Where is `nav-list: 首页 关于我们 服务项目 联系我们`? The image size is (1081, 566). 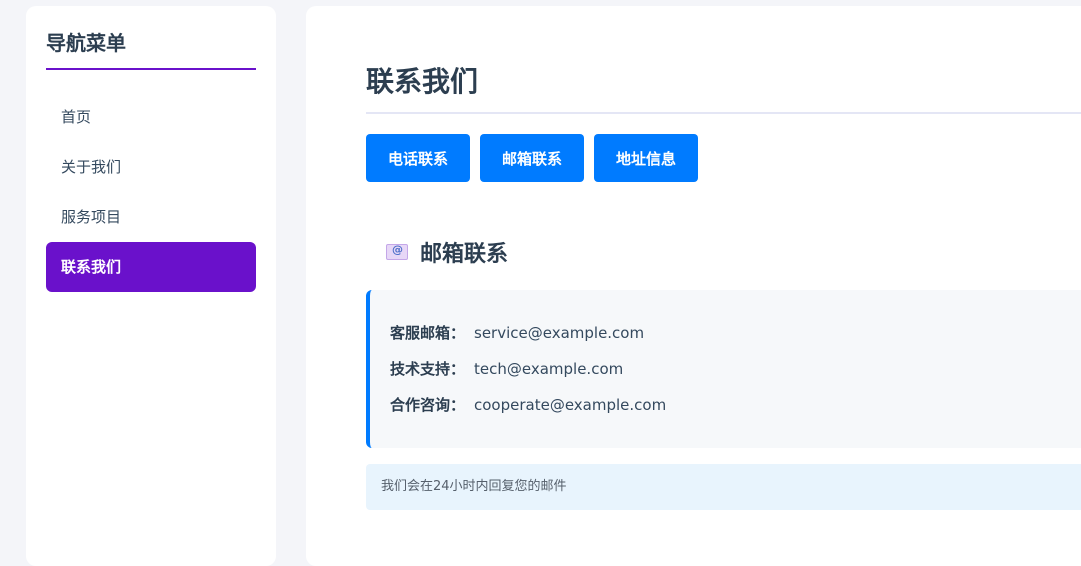 nav-list: 首页 关于我们 服务项目 联系我们 is located at coordinates (151, 192).